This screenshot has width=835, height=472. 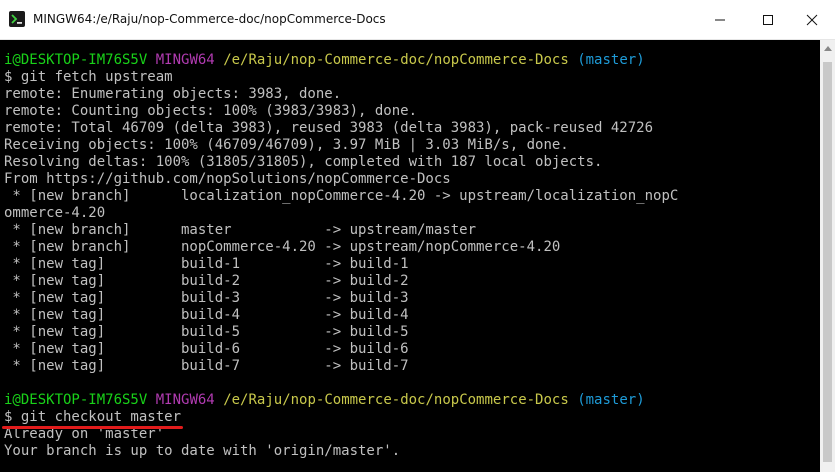 I want to click on mingw-app-icon, so click(x=17, y=19).